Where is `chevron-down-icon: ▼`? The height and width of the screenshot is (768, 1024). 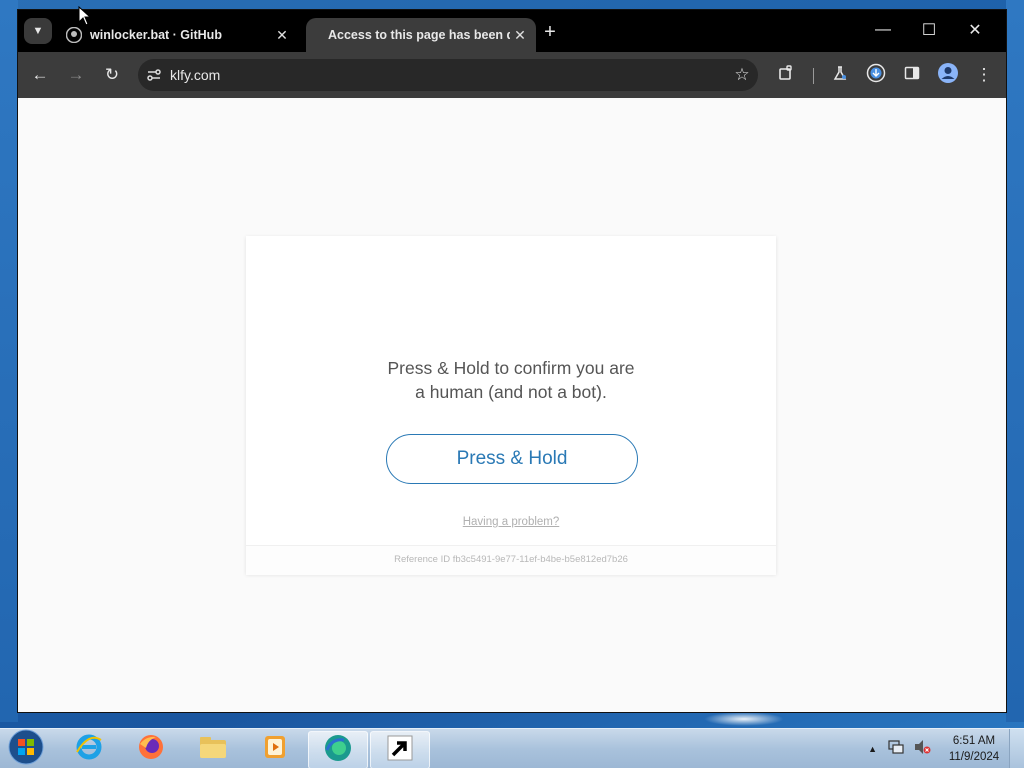
chevron-down-icon: ▼ is located at coordinates (38, 31).